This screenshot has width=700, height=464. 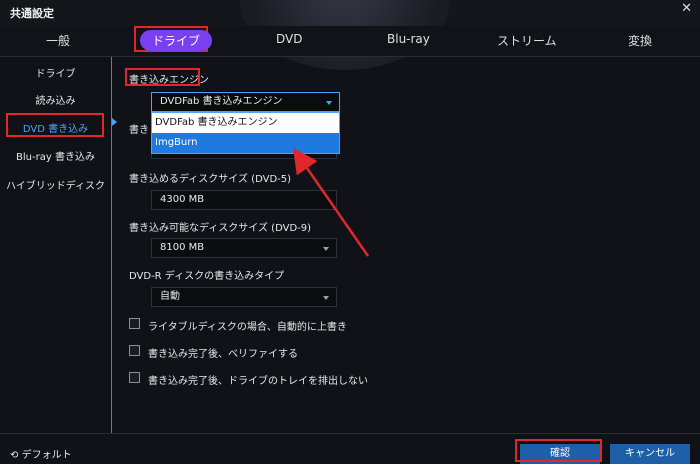 I want to click on reset-icon: ⟲, so click(x=14, y=455).